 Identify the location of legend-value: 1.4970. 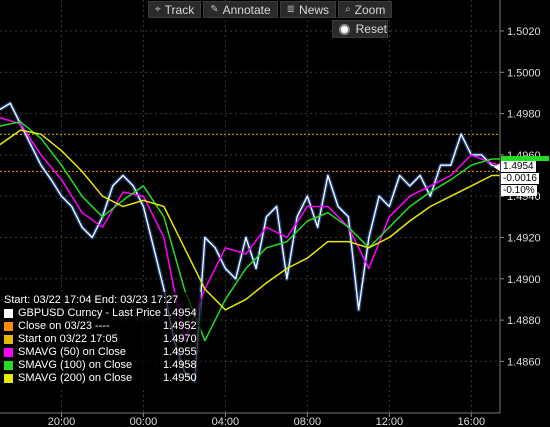
(180, 339).